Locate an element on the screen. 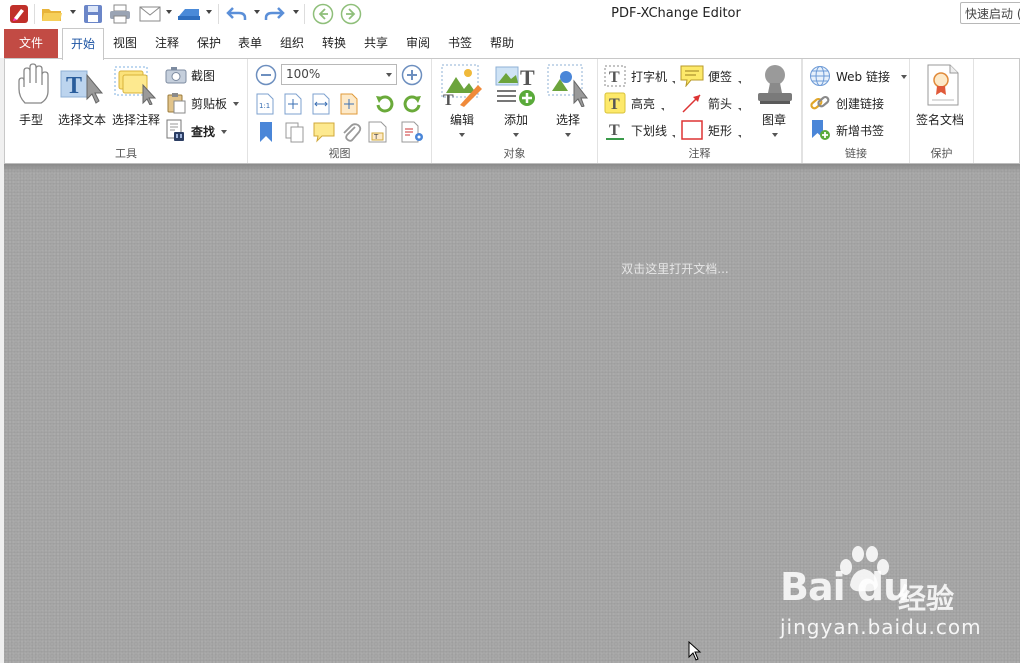  web-links-button: Web 链接 is located at coordinates (859, 76).